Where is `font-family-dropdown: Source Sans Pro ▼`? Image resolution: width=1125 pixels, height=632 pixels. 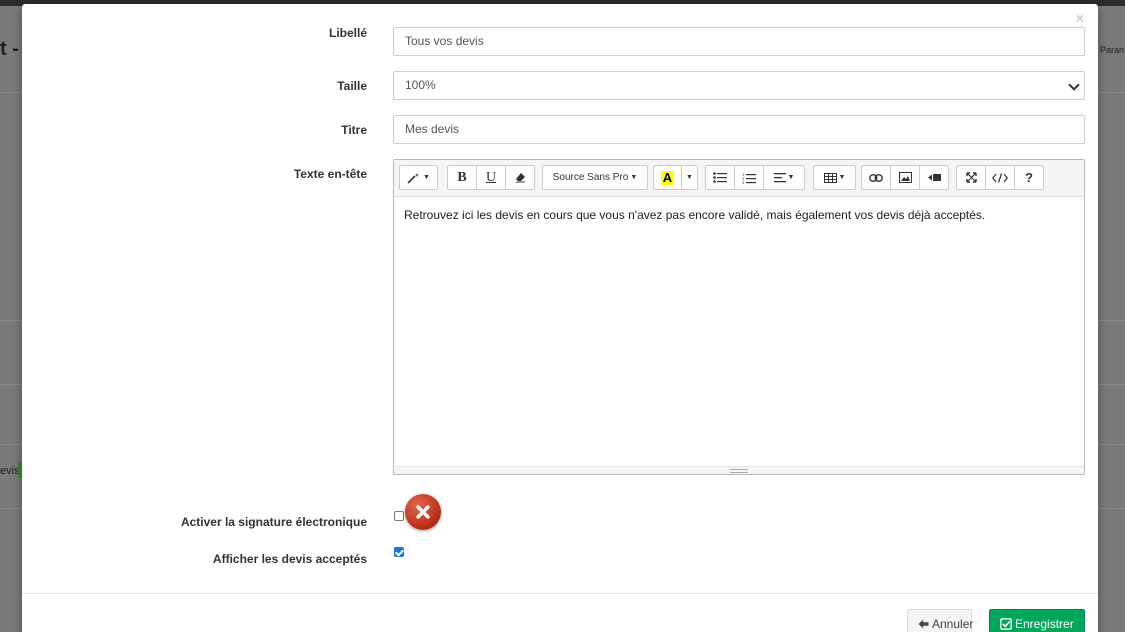 font-family-dropdown: Source Sans Pro ▼ is located at coordinates (595, 177).